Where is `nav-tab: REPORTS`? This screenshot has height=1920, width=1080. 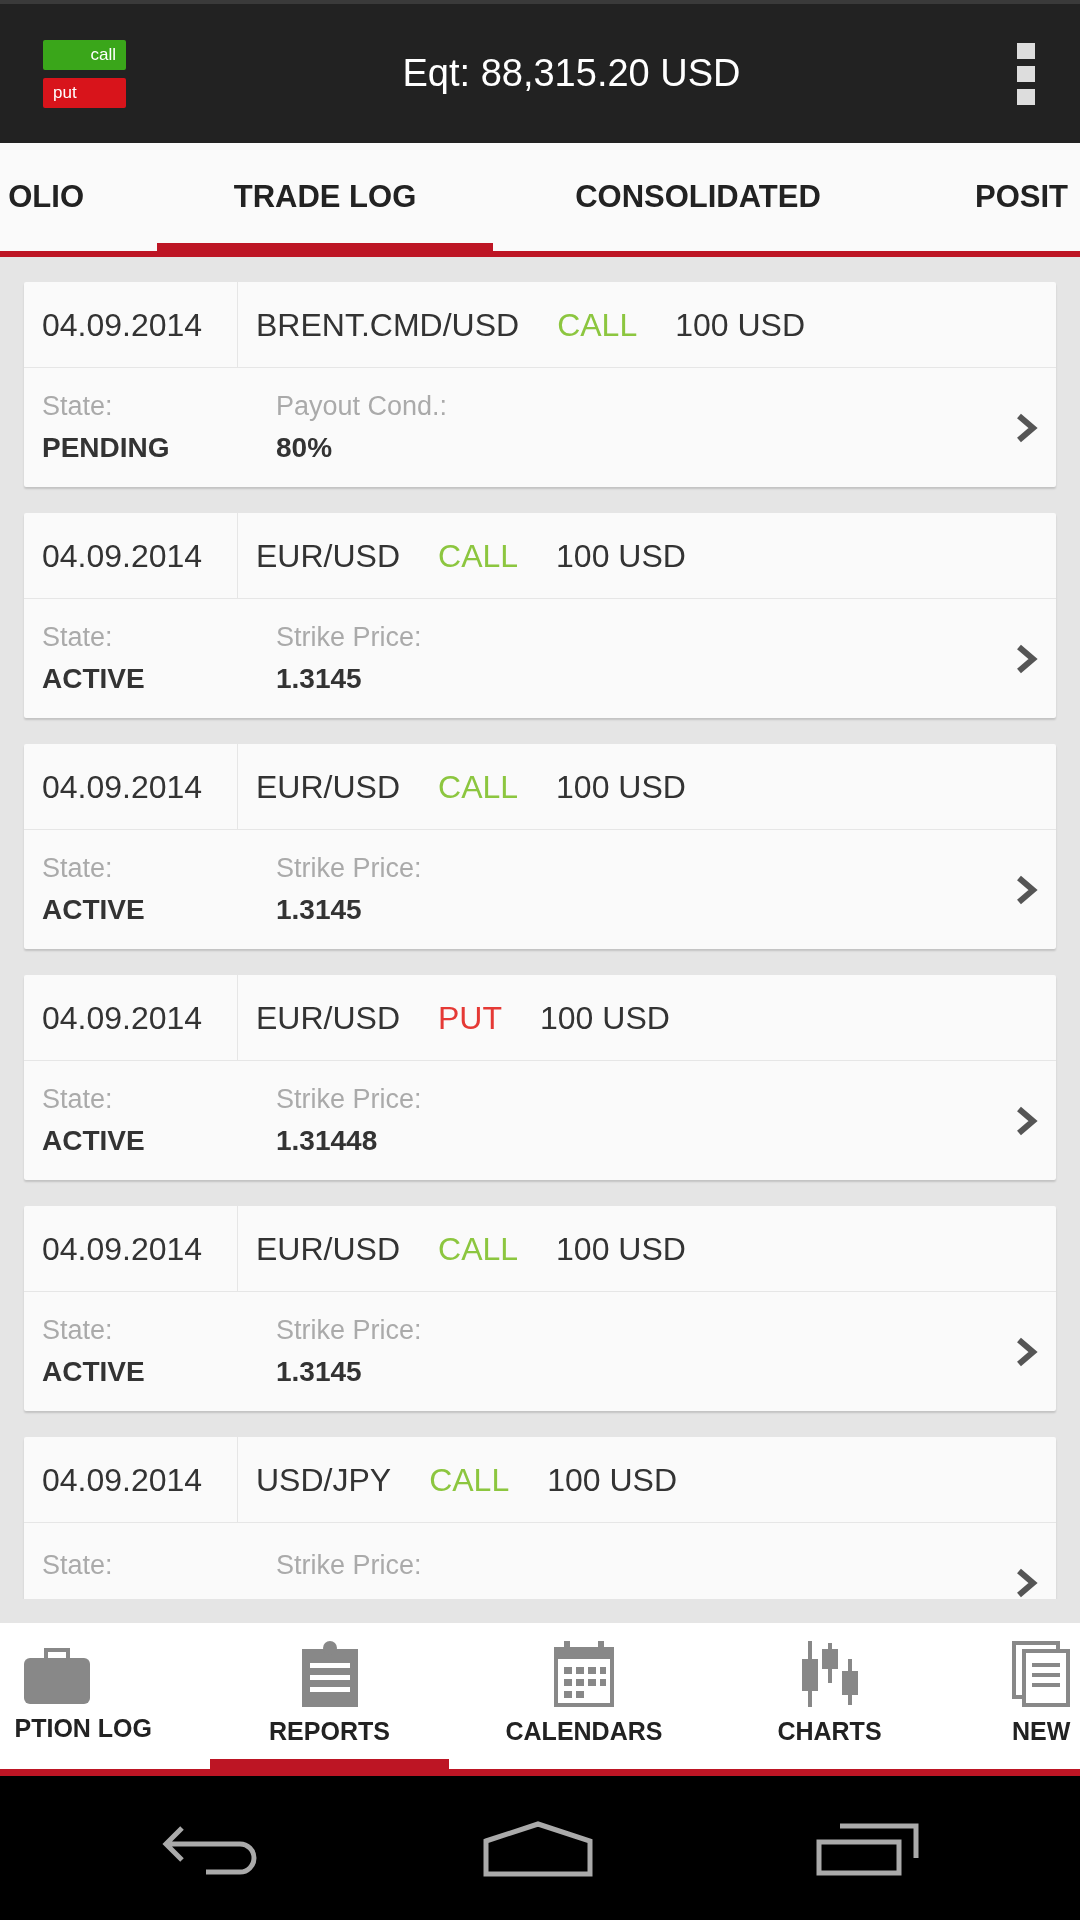 nav-tab: REPORTS is located at coordinates (329, 1696).